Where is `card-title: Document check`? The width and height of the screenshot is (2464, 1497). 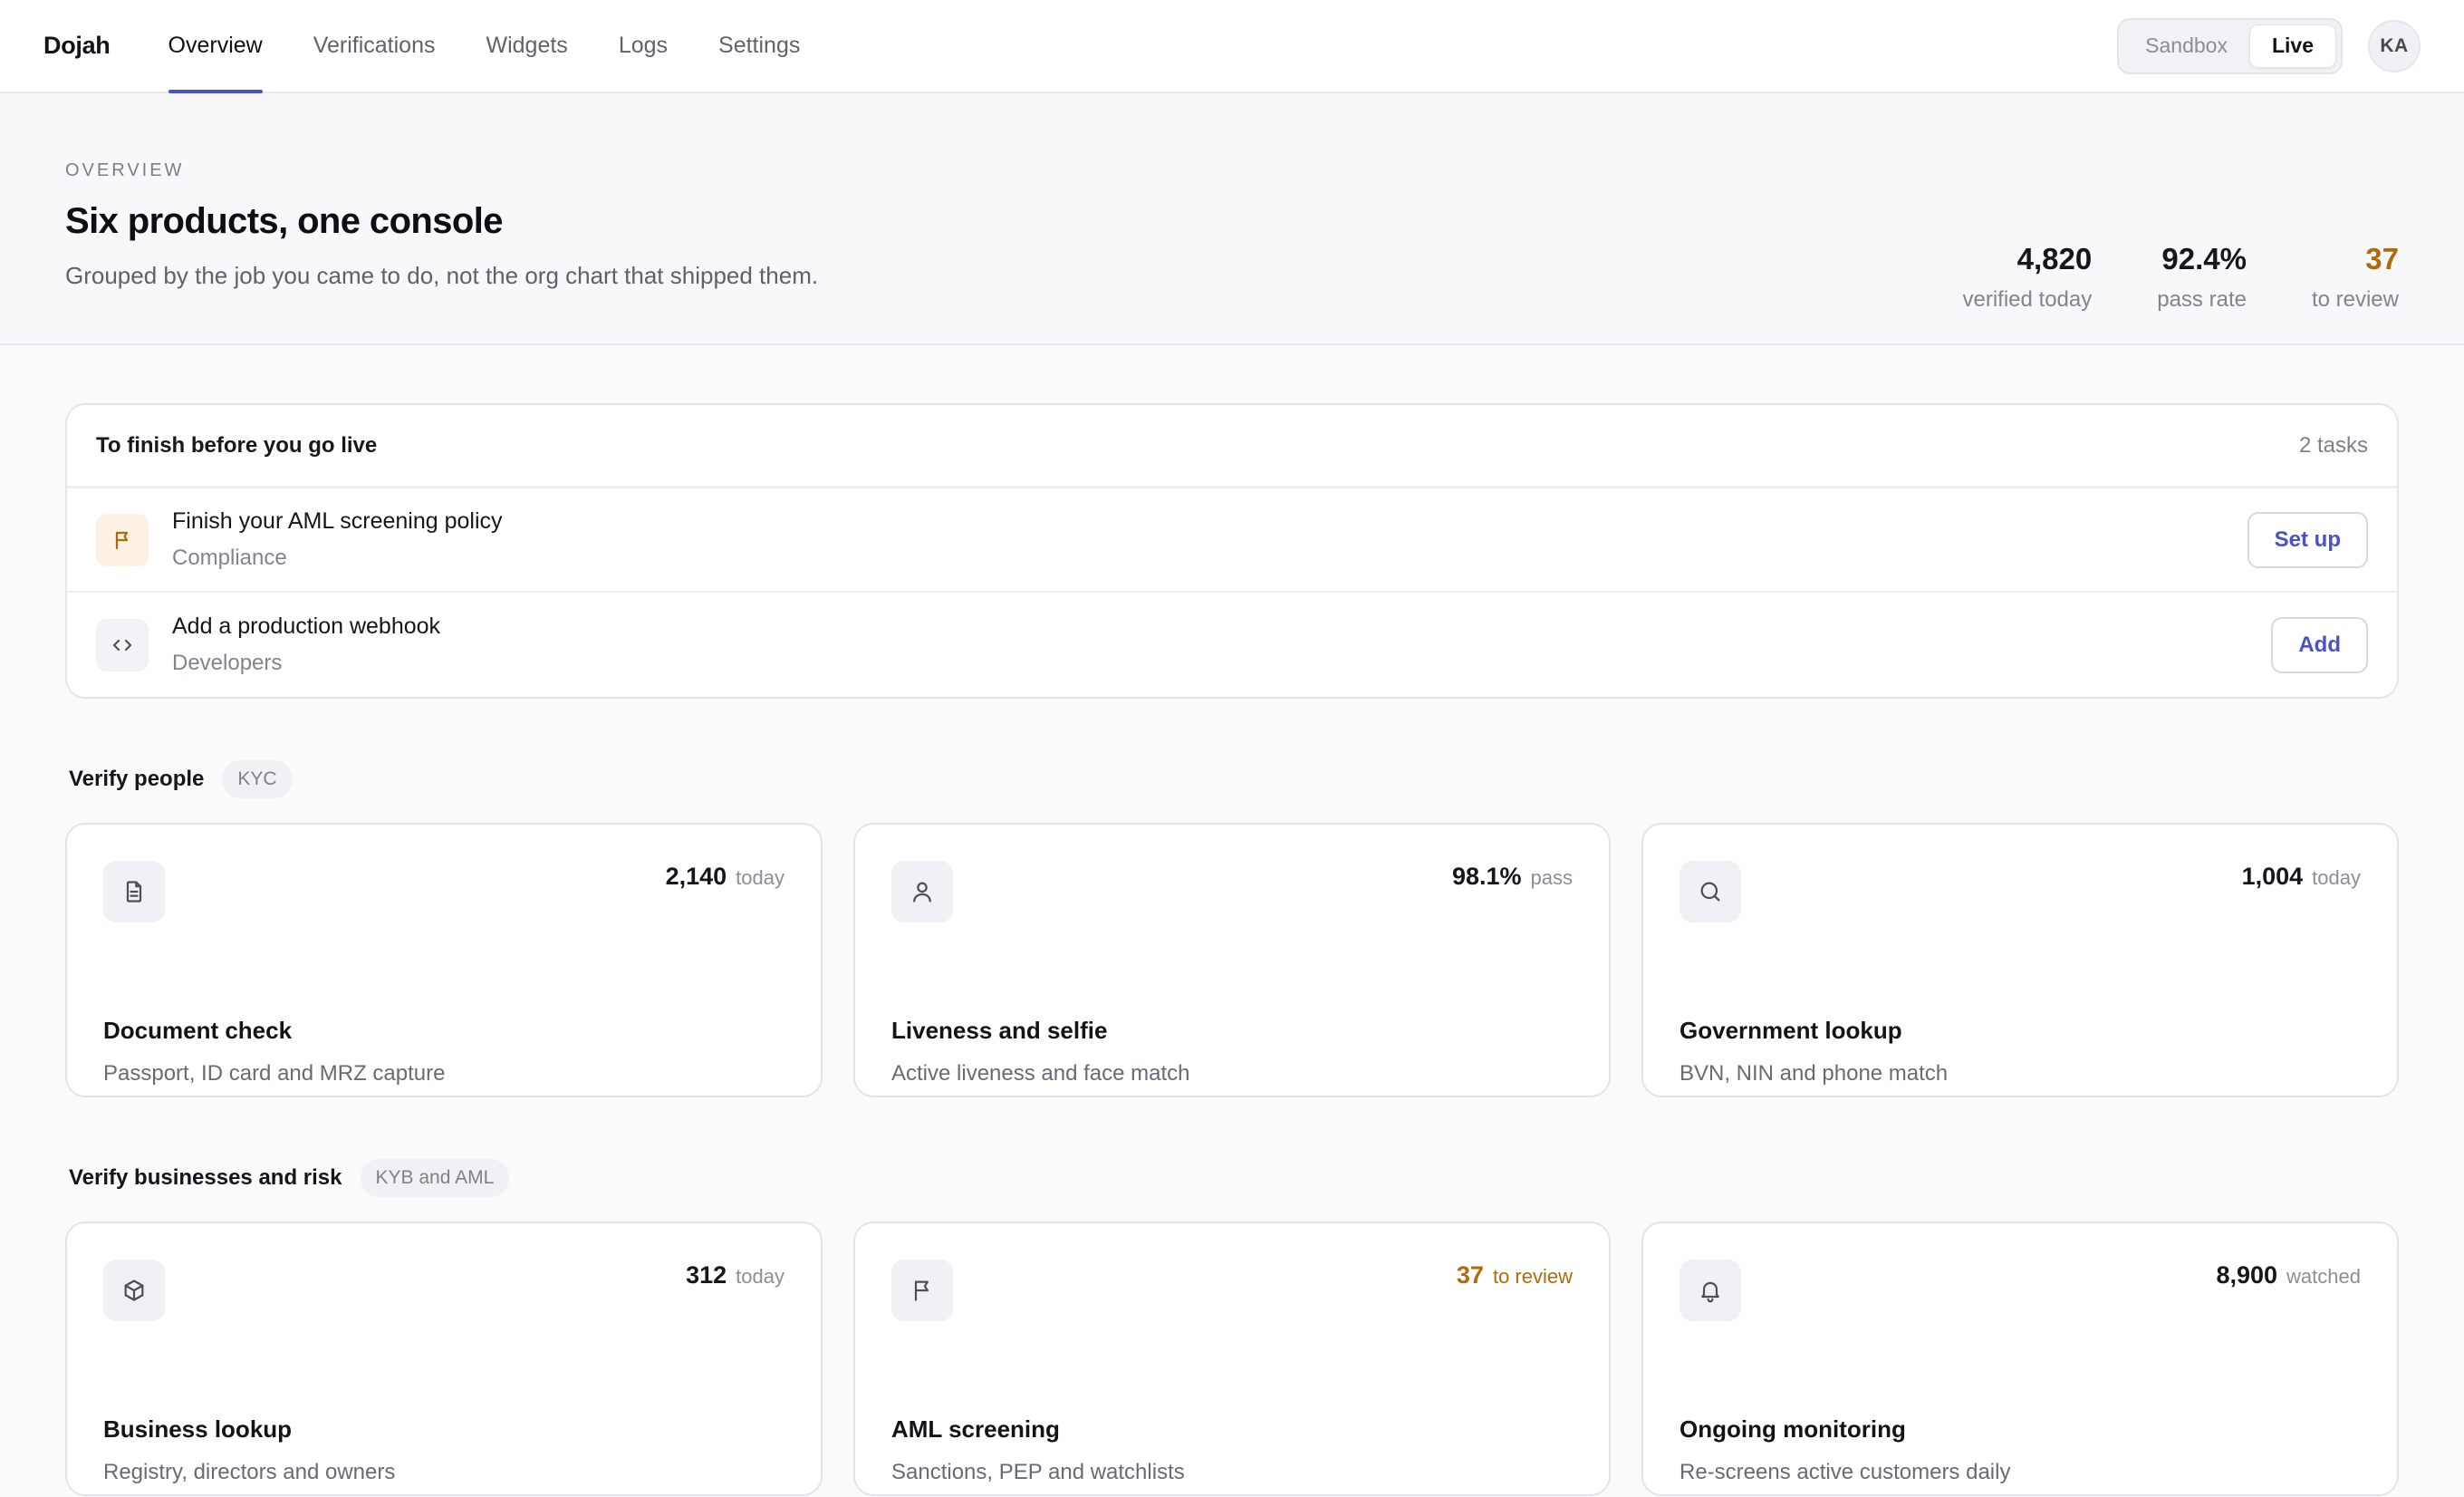 card-title: Document check is located at coordinates (198, 1030).